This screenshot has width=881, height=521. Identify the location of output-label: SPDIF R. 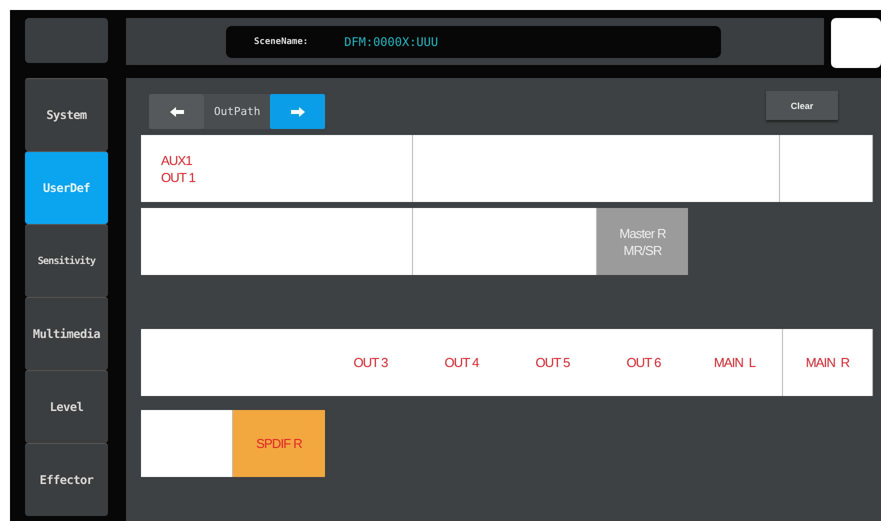
(279, 443).